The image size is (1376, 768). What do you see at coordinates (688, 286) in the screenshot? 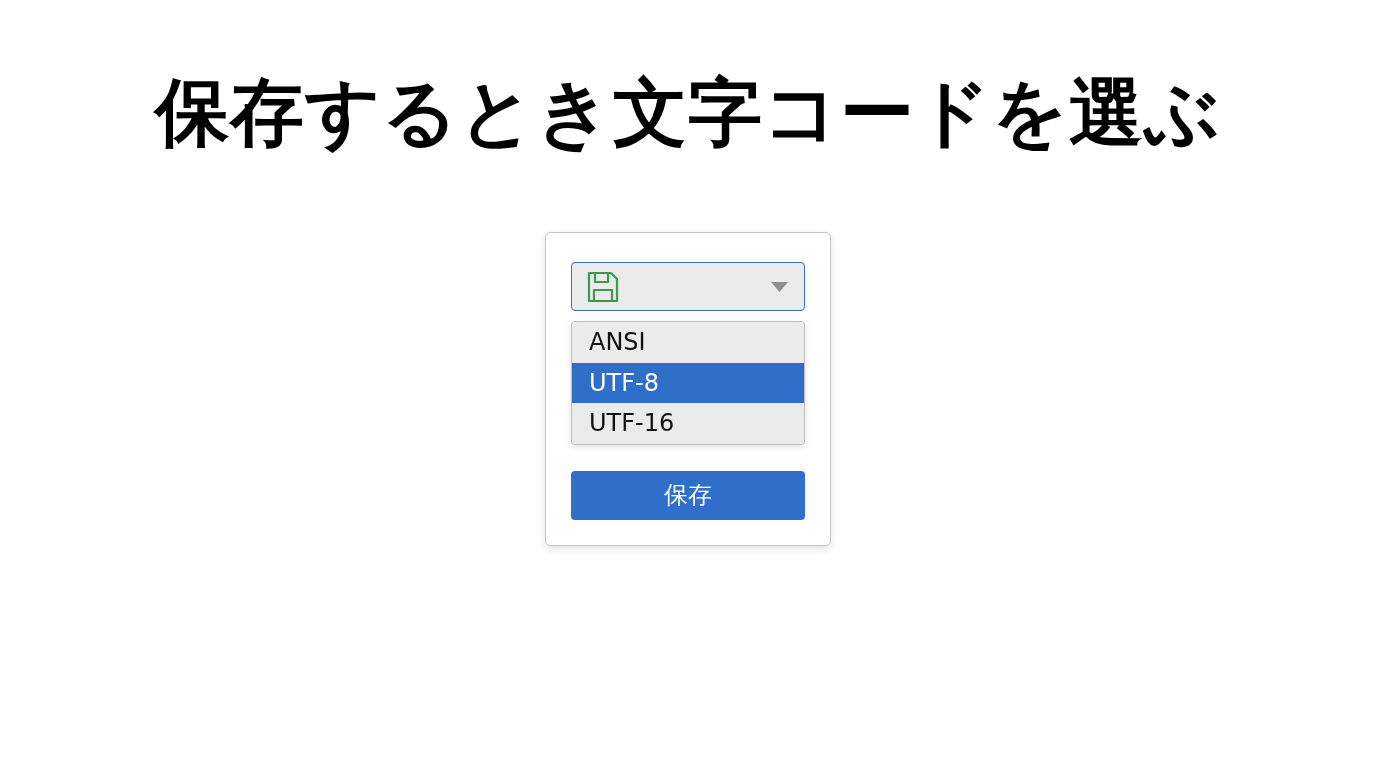
I see `encoding-dropdown` at bounding box center [688, 286].